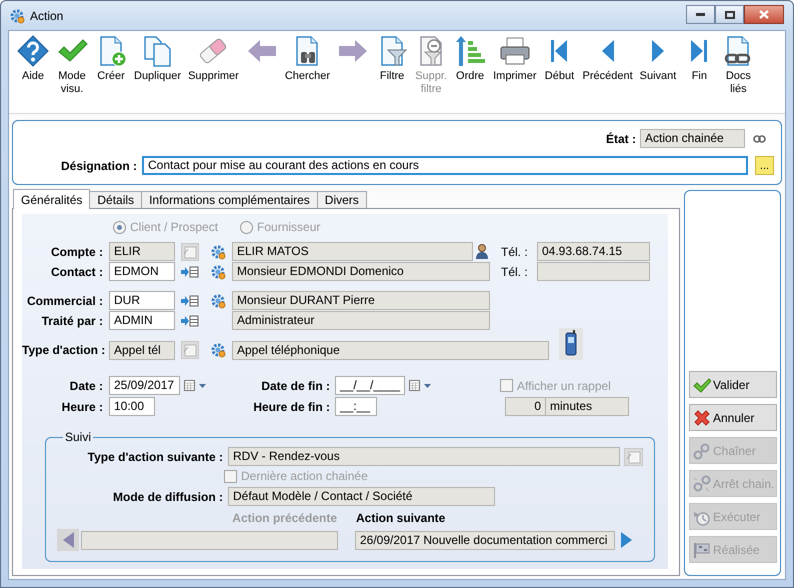 This screenshot has width=794, height=588. I want to click on validate-button: Valider, so click(733, 384).